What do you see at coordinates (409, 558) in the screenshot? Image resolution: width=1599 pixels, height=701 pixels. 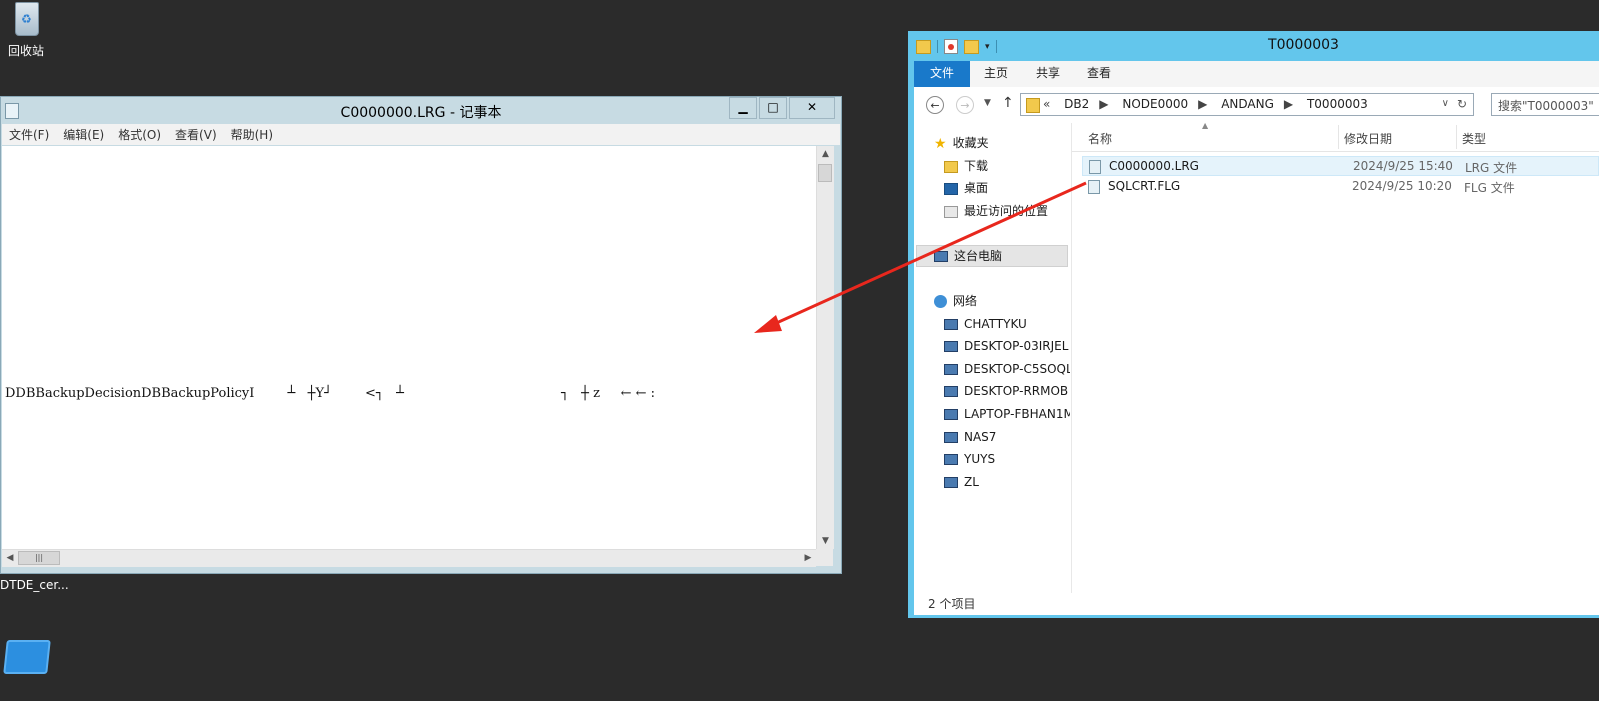 I see `horizontal-scrollbar: ◀ ||| ▶` at bounding box center [409, 558].